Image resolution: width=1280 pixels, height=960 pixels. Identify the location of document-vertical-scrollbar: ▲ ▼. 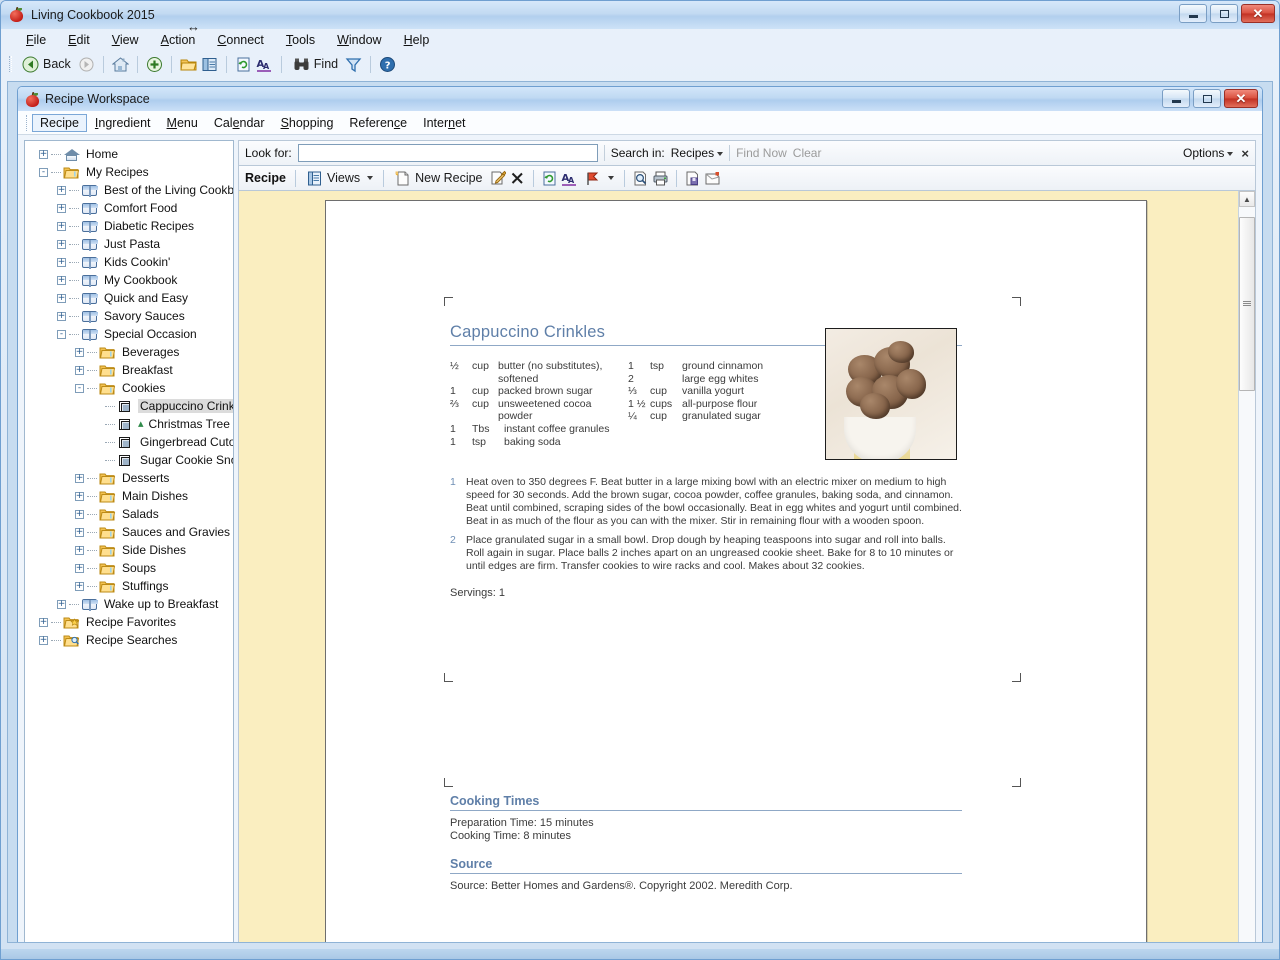
(1246, 566).